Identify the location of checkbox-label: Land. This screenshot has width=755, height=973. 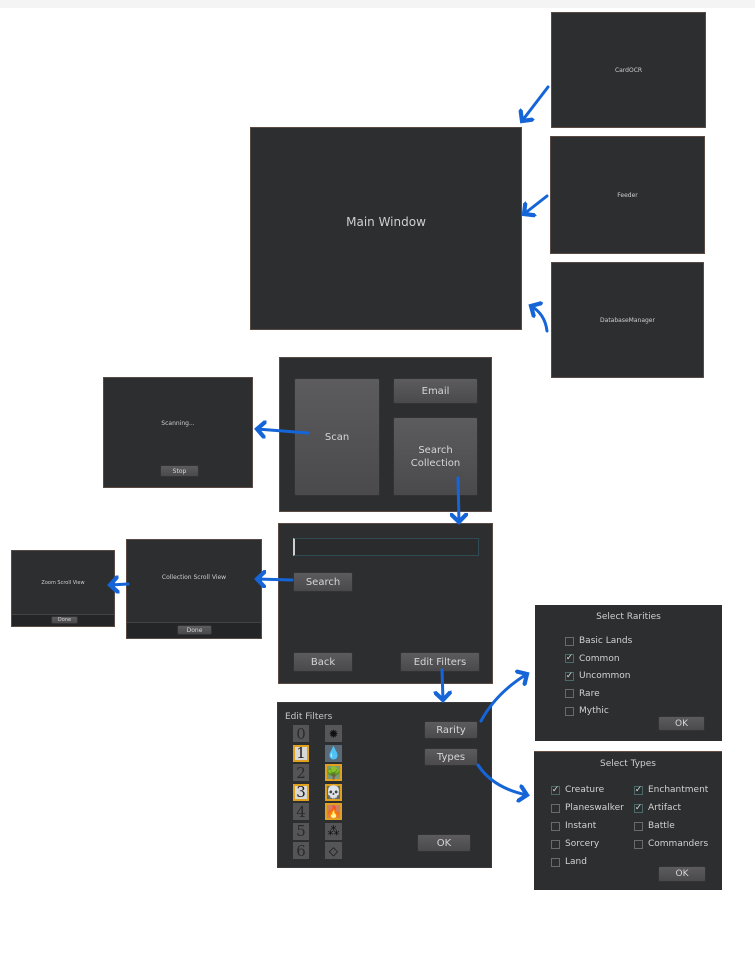
(576, 862).